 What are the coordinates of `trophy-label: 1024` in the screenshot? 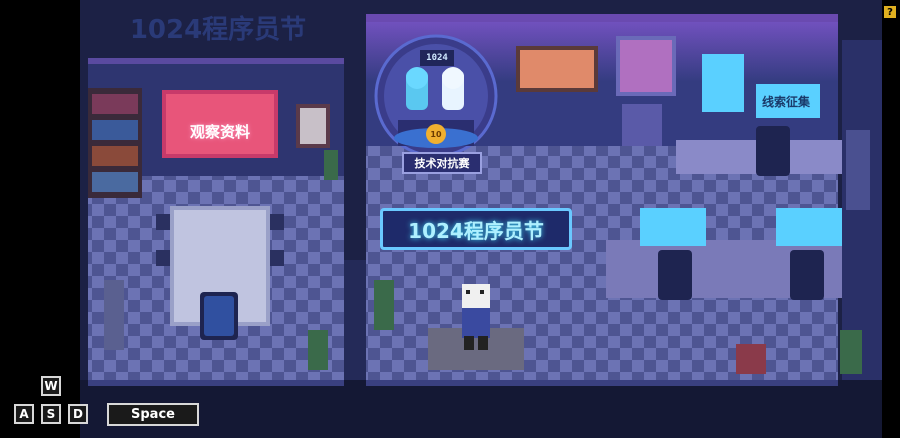 It's located at (437, 58).